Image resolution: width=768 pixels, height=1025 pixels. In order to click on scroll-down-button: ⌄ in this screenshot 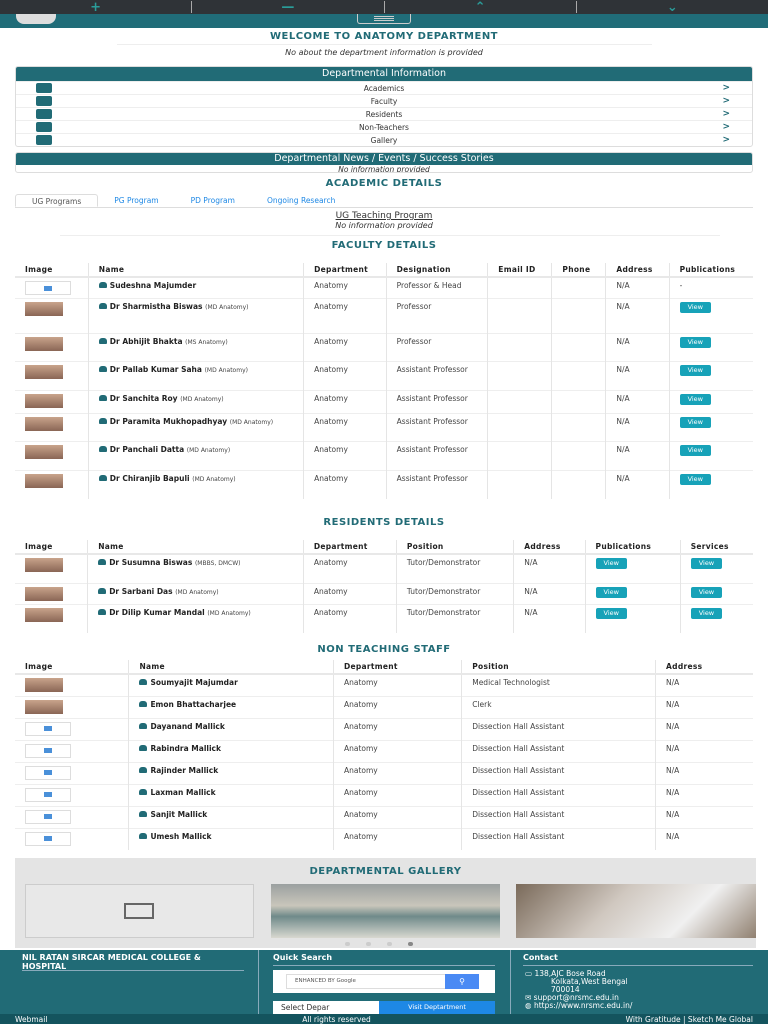, I will do `click(672, 7)`.